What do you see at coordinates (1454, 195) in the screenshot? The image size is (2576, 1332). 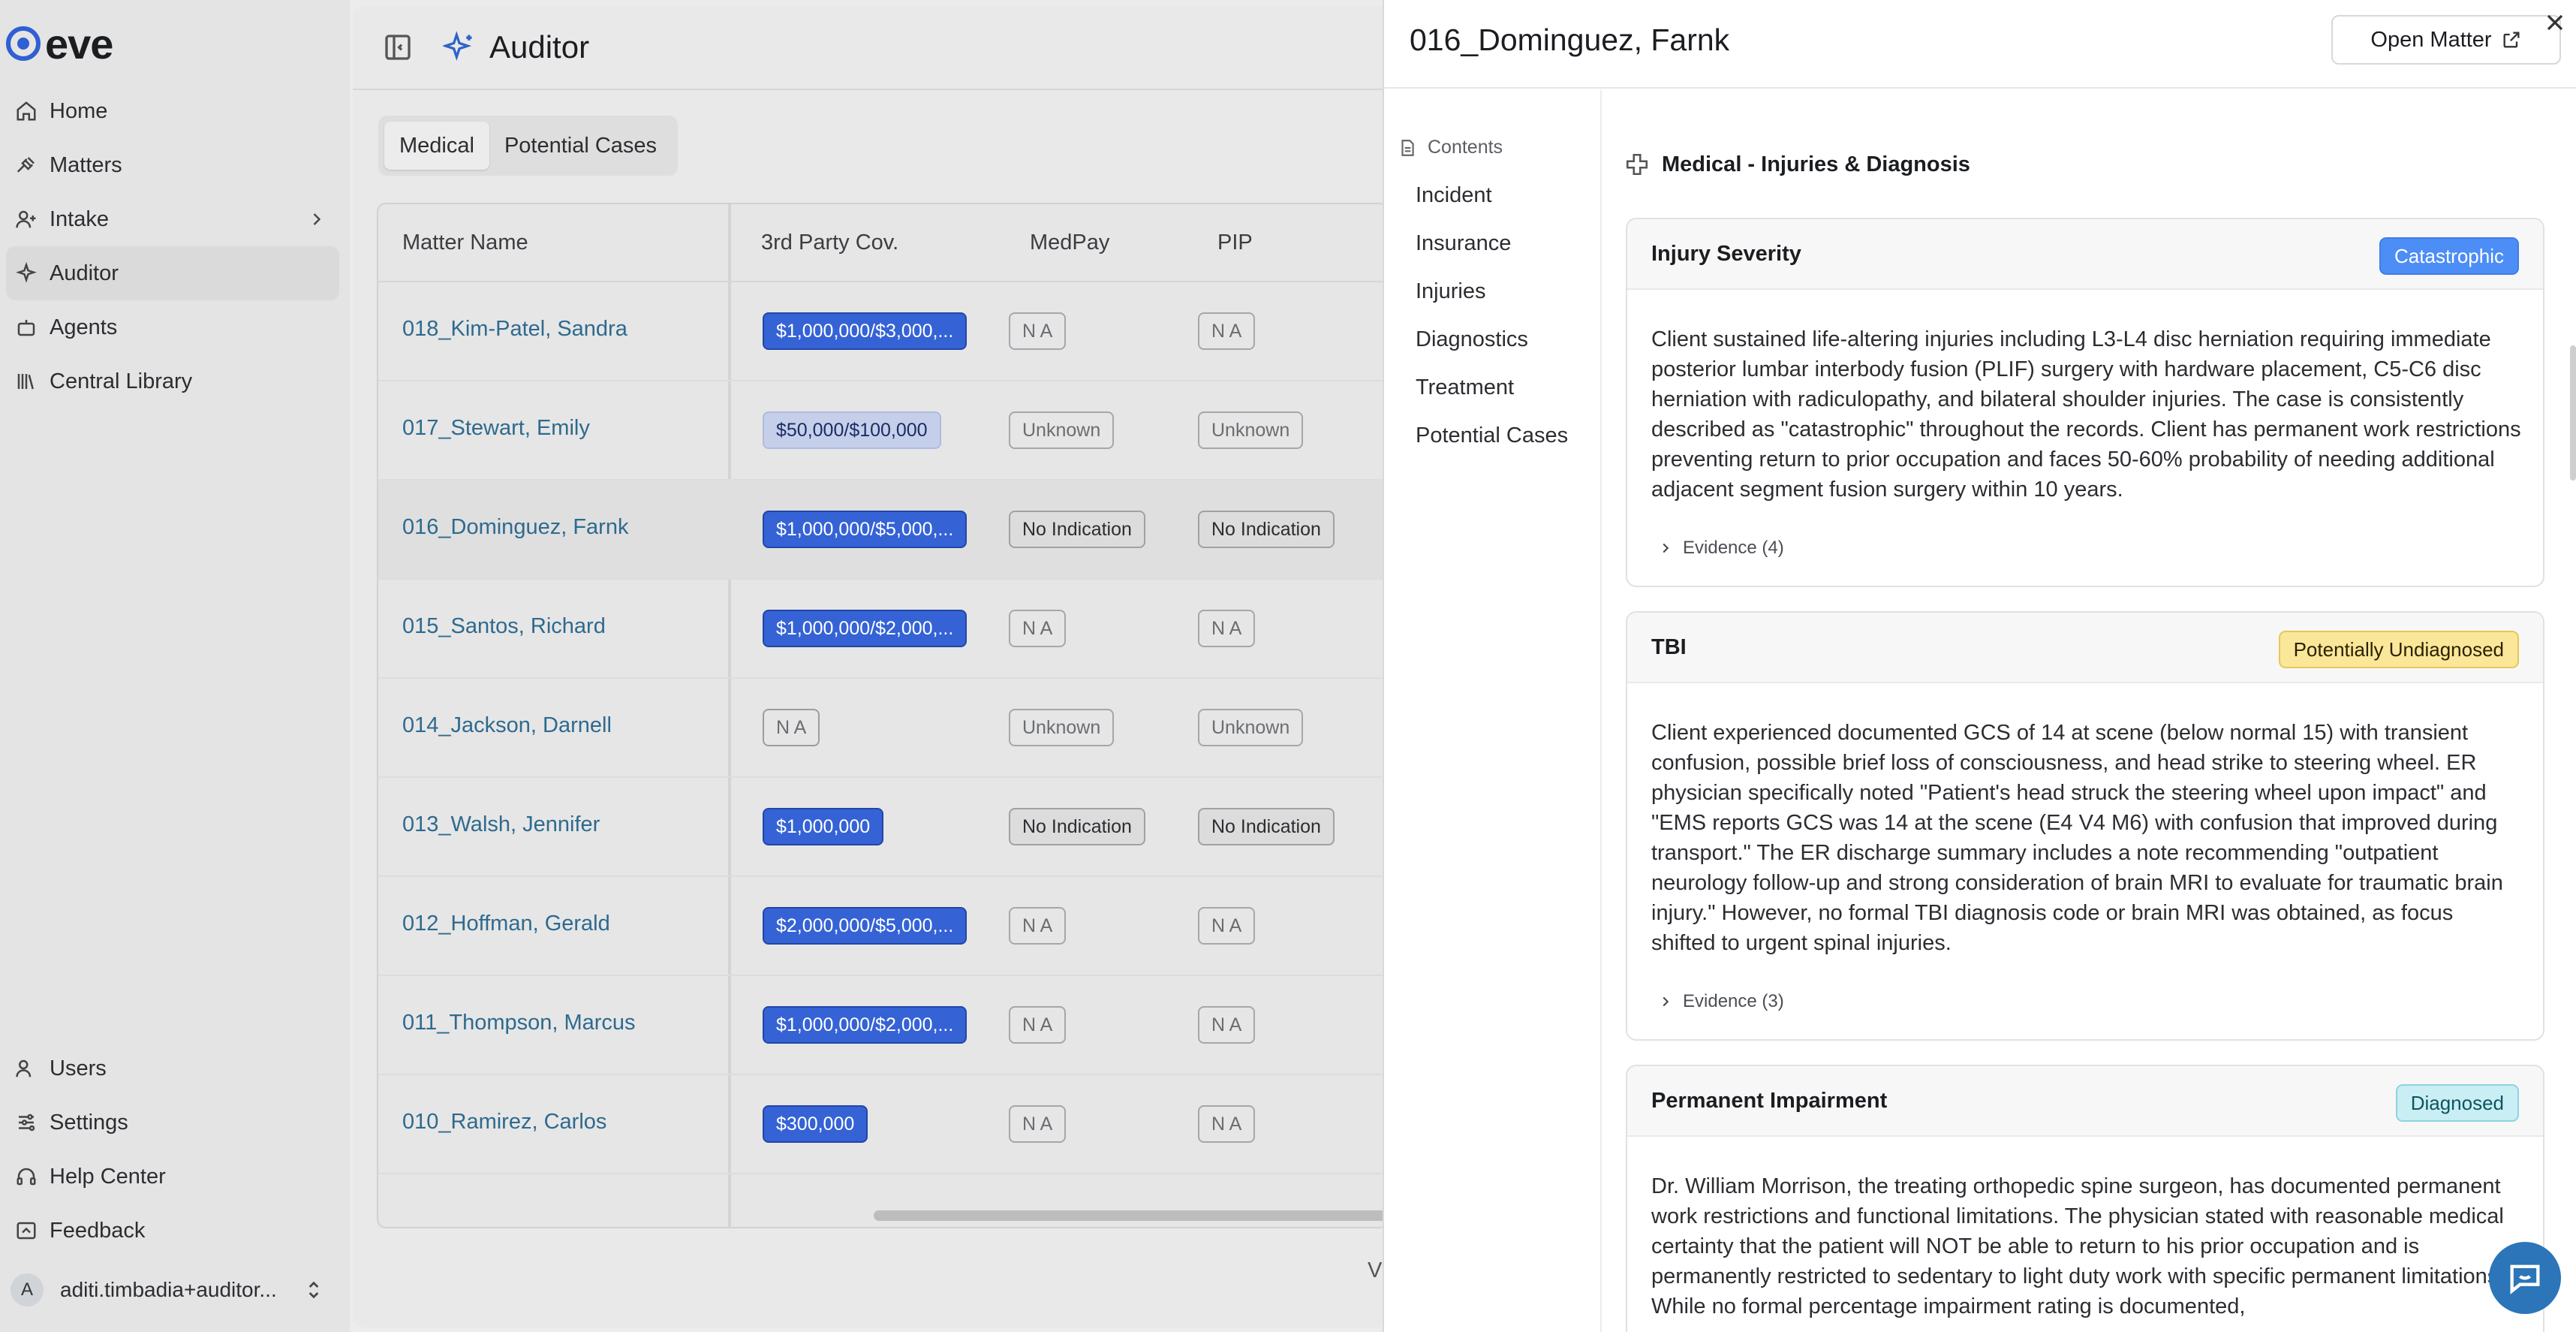 I see `toc-item-incident: Incident` at bounding box center [1454, 195].